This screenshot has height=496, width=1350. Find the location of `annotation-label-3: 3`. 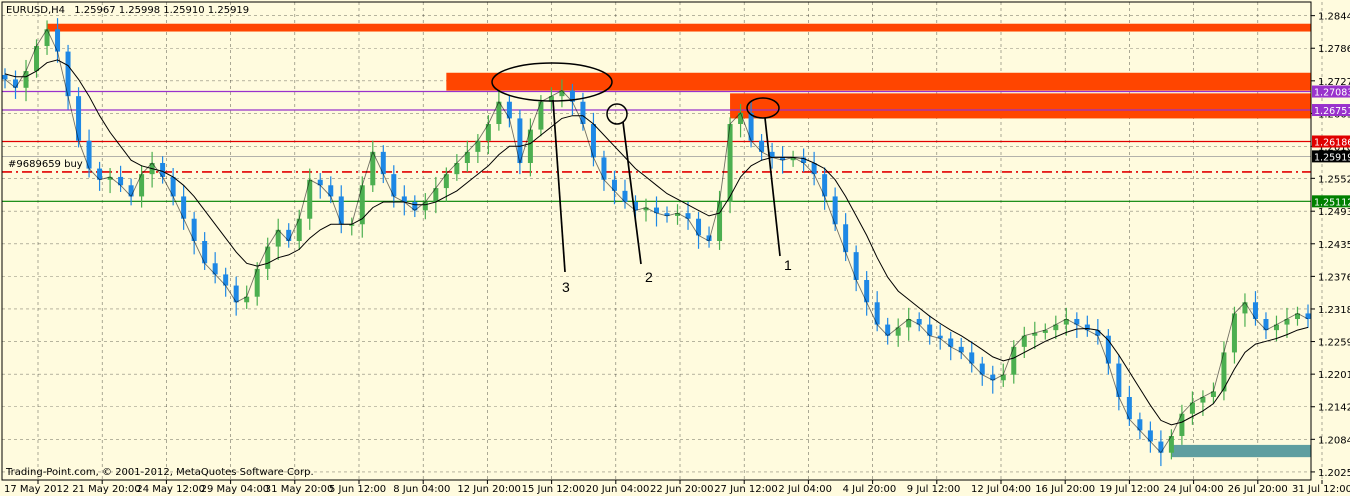

annotation-label-3: 3 is located at coordinates (566, 287).